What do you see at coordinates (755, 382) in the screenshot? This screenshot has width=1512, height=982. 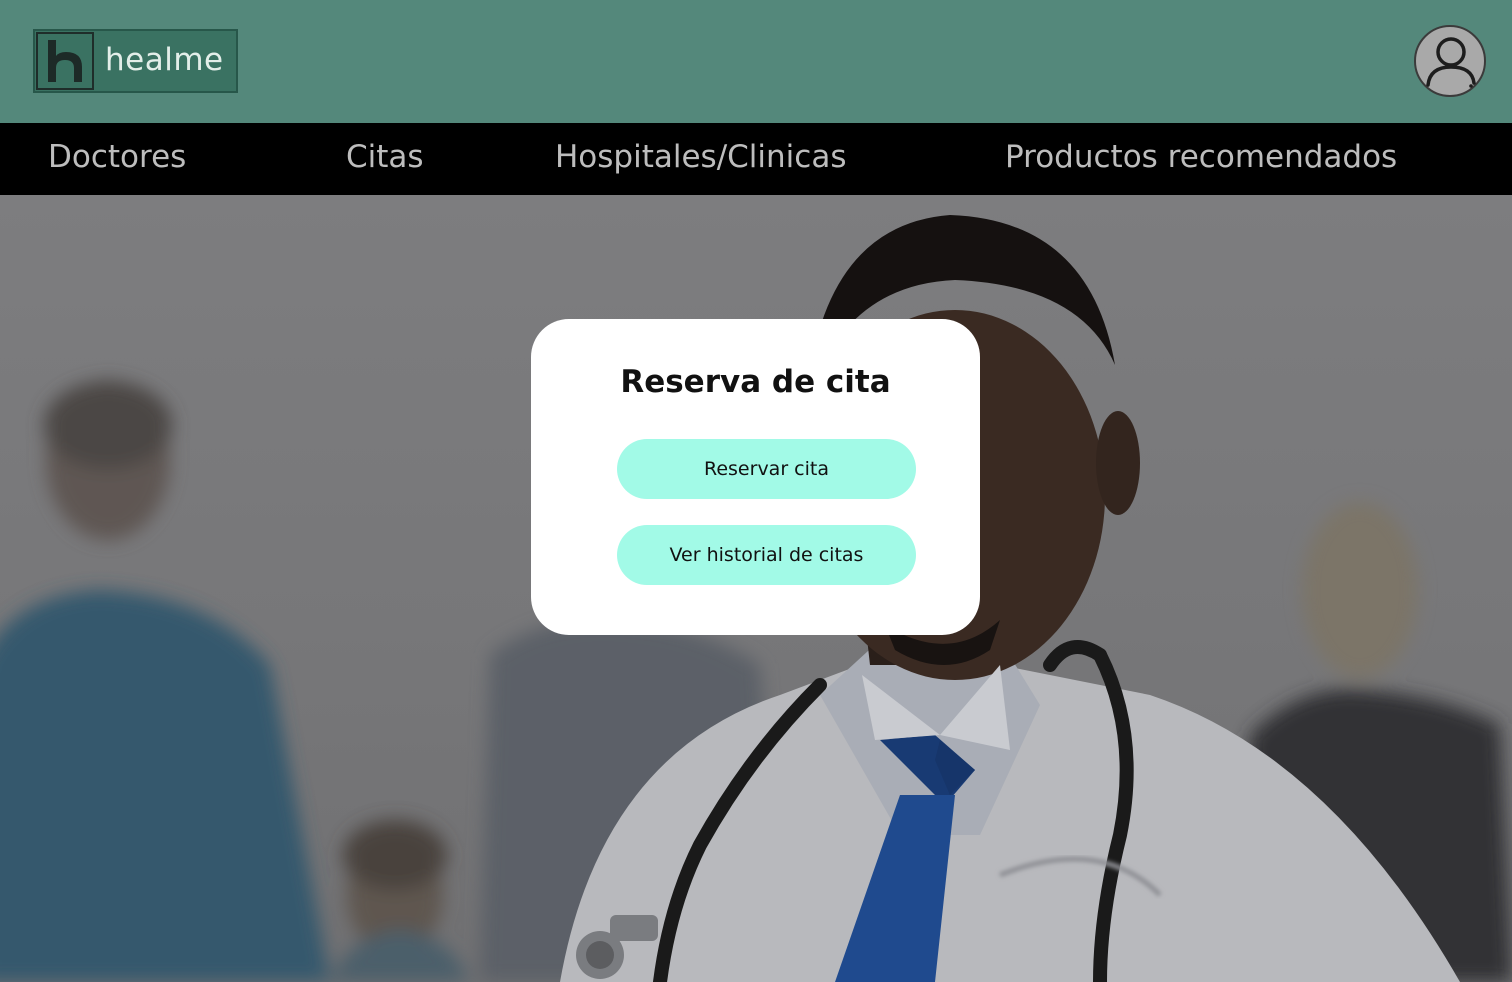 I see `modal-title: Reserva de cita` at bounding box center [755, 382].